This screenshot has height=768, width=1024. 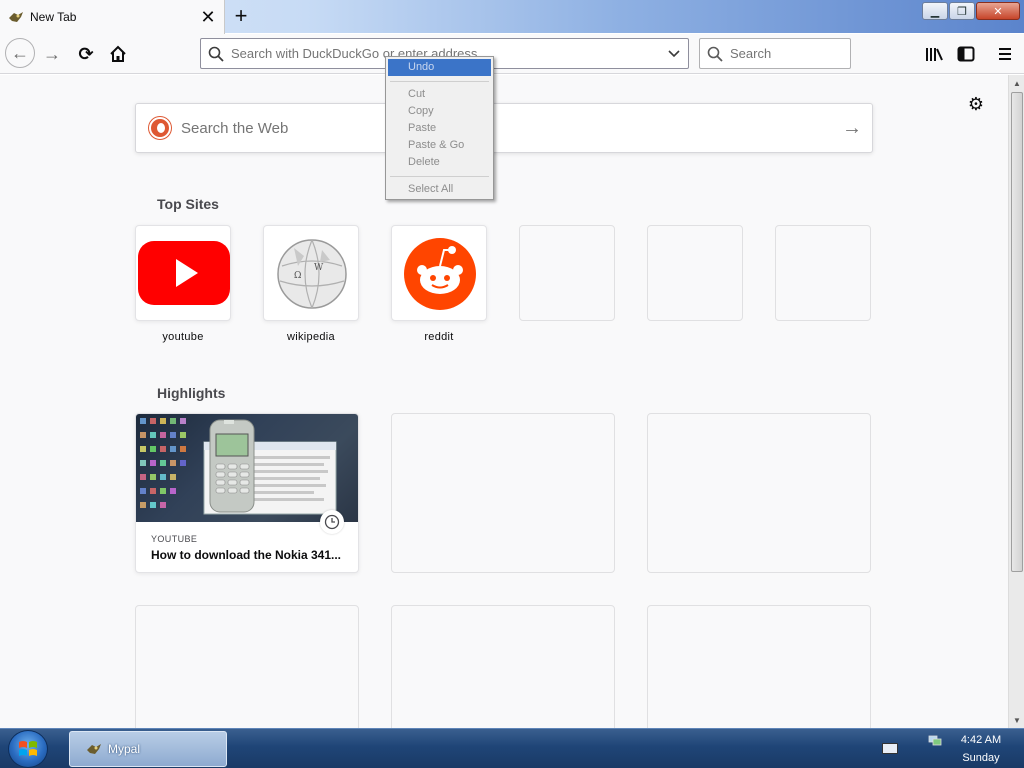 What do you see at coordinates (674, 53) in the screenshot?
I see `chevron-down-icon` at bounding box center [674, 53].